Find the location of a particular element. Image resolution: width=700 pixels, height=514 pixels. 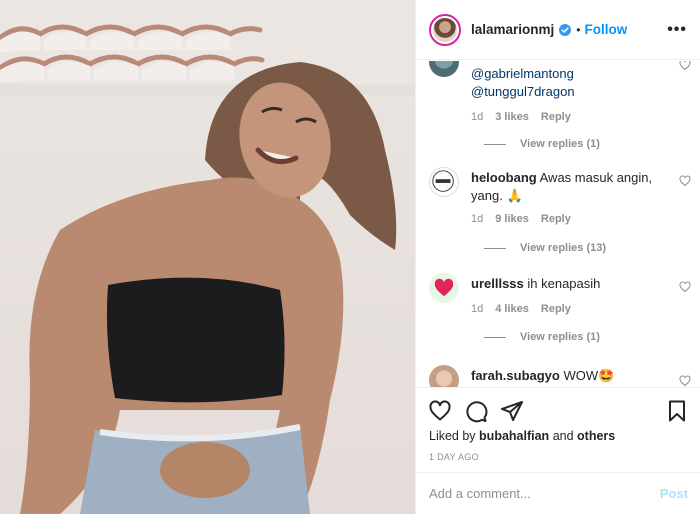

comment-text: farah.subagyo WOW🤩 is located at coordinates (571, 376).